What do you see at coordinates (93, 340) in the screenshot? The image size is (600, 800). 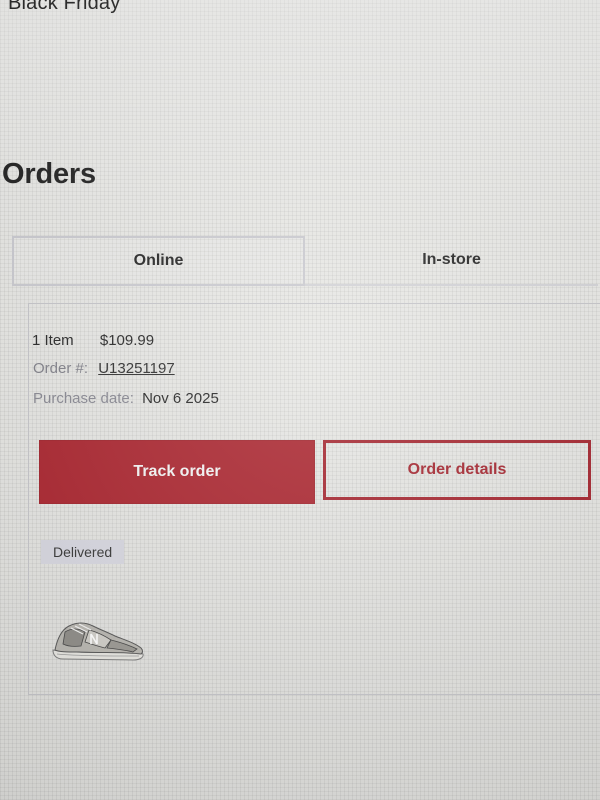 I see `order-summary: 1 Item $109.99` at bounding box center [93, 340].